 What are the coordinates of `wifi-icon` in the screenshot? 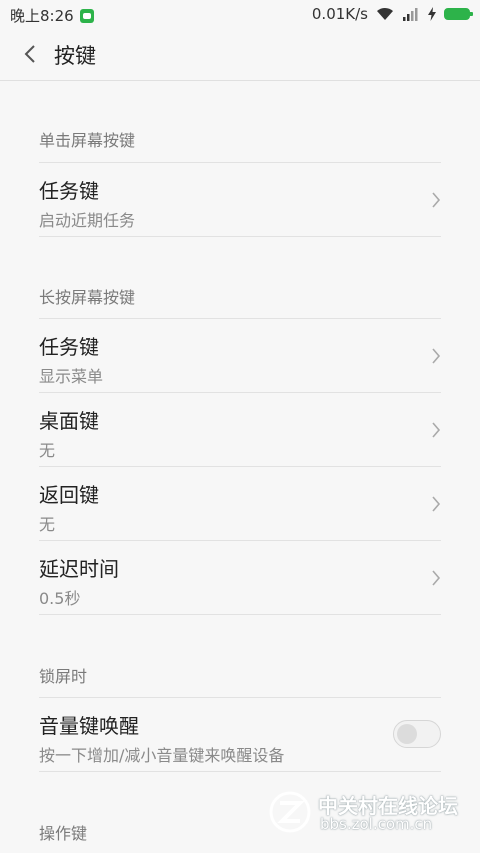 It's located at (385, 13).